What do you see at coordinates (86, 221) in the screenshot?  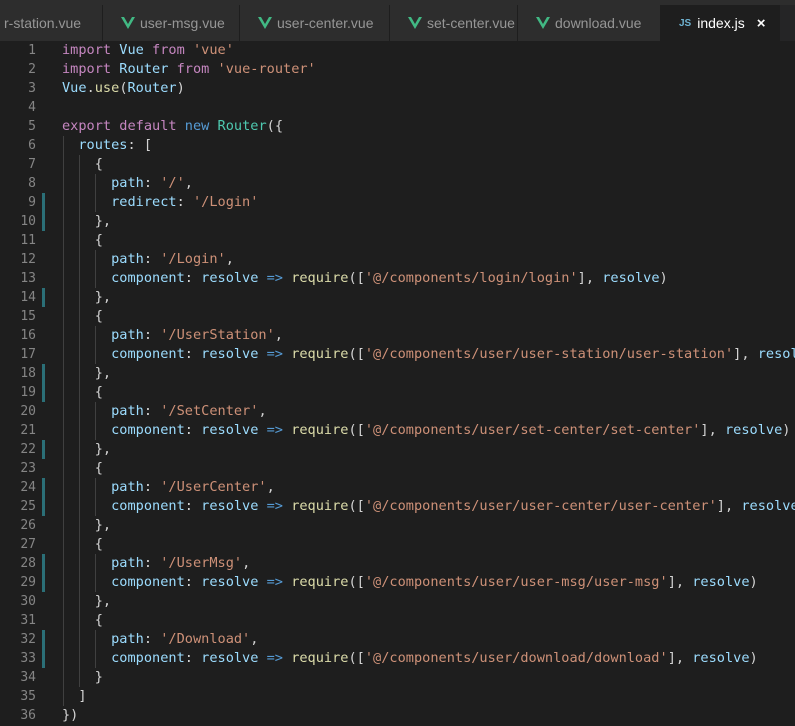 I see `code-text: },` at bounding box center [86, 221].